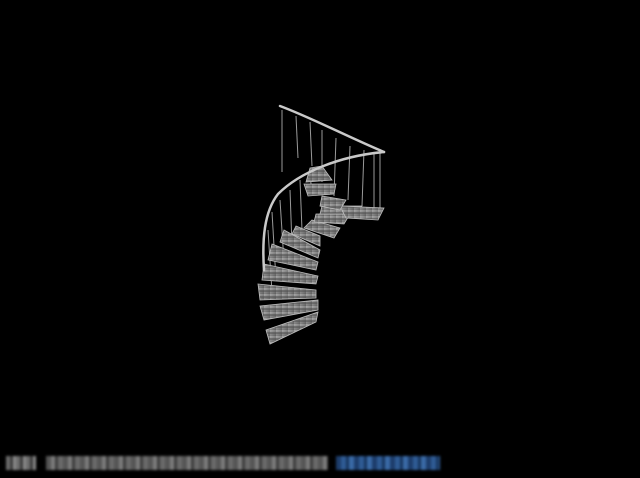  I want to click on caption-blur-link, so click(388, 463).